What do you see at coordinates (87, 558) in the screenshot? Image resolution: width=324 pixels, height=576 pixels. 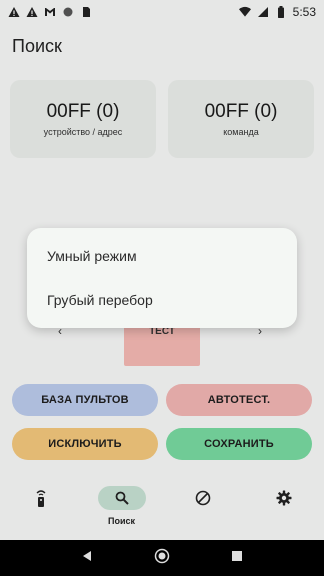 I see `back-icon` at bounding box center [87, 558].